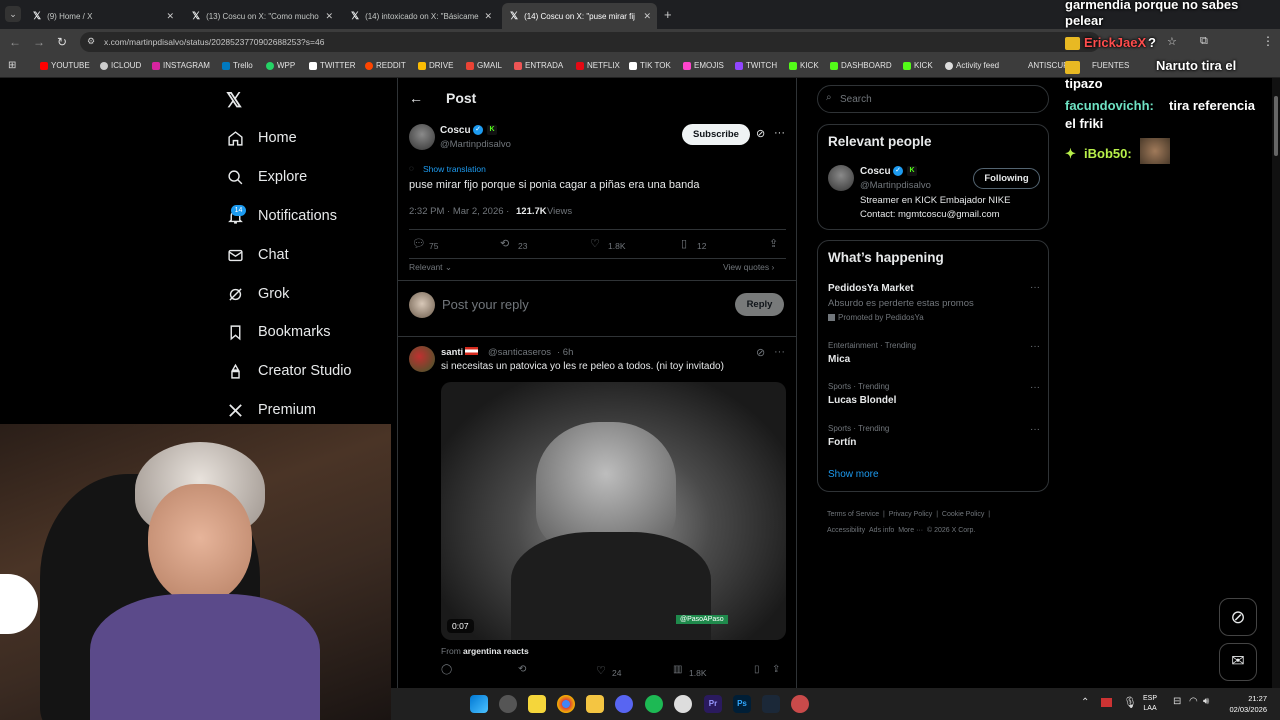  What do you see at coordinates (91, 41) in the screenshot?
I see `site-info-icon: ⚙` at bounding box center [91, 41].